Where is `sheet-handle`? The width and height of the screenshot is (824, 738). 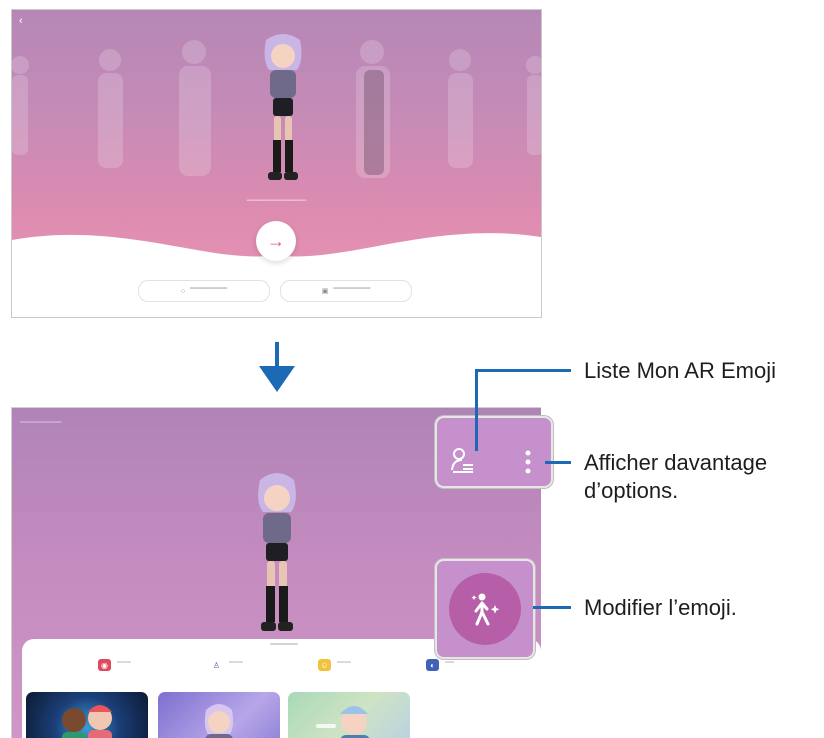 sheet-handle is located at coordinates (284, 644).